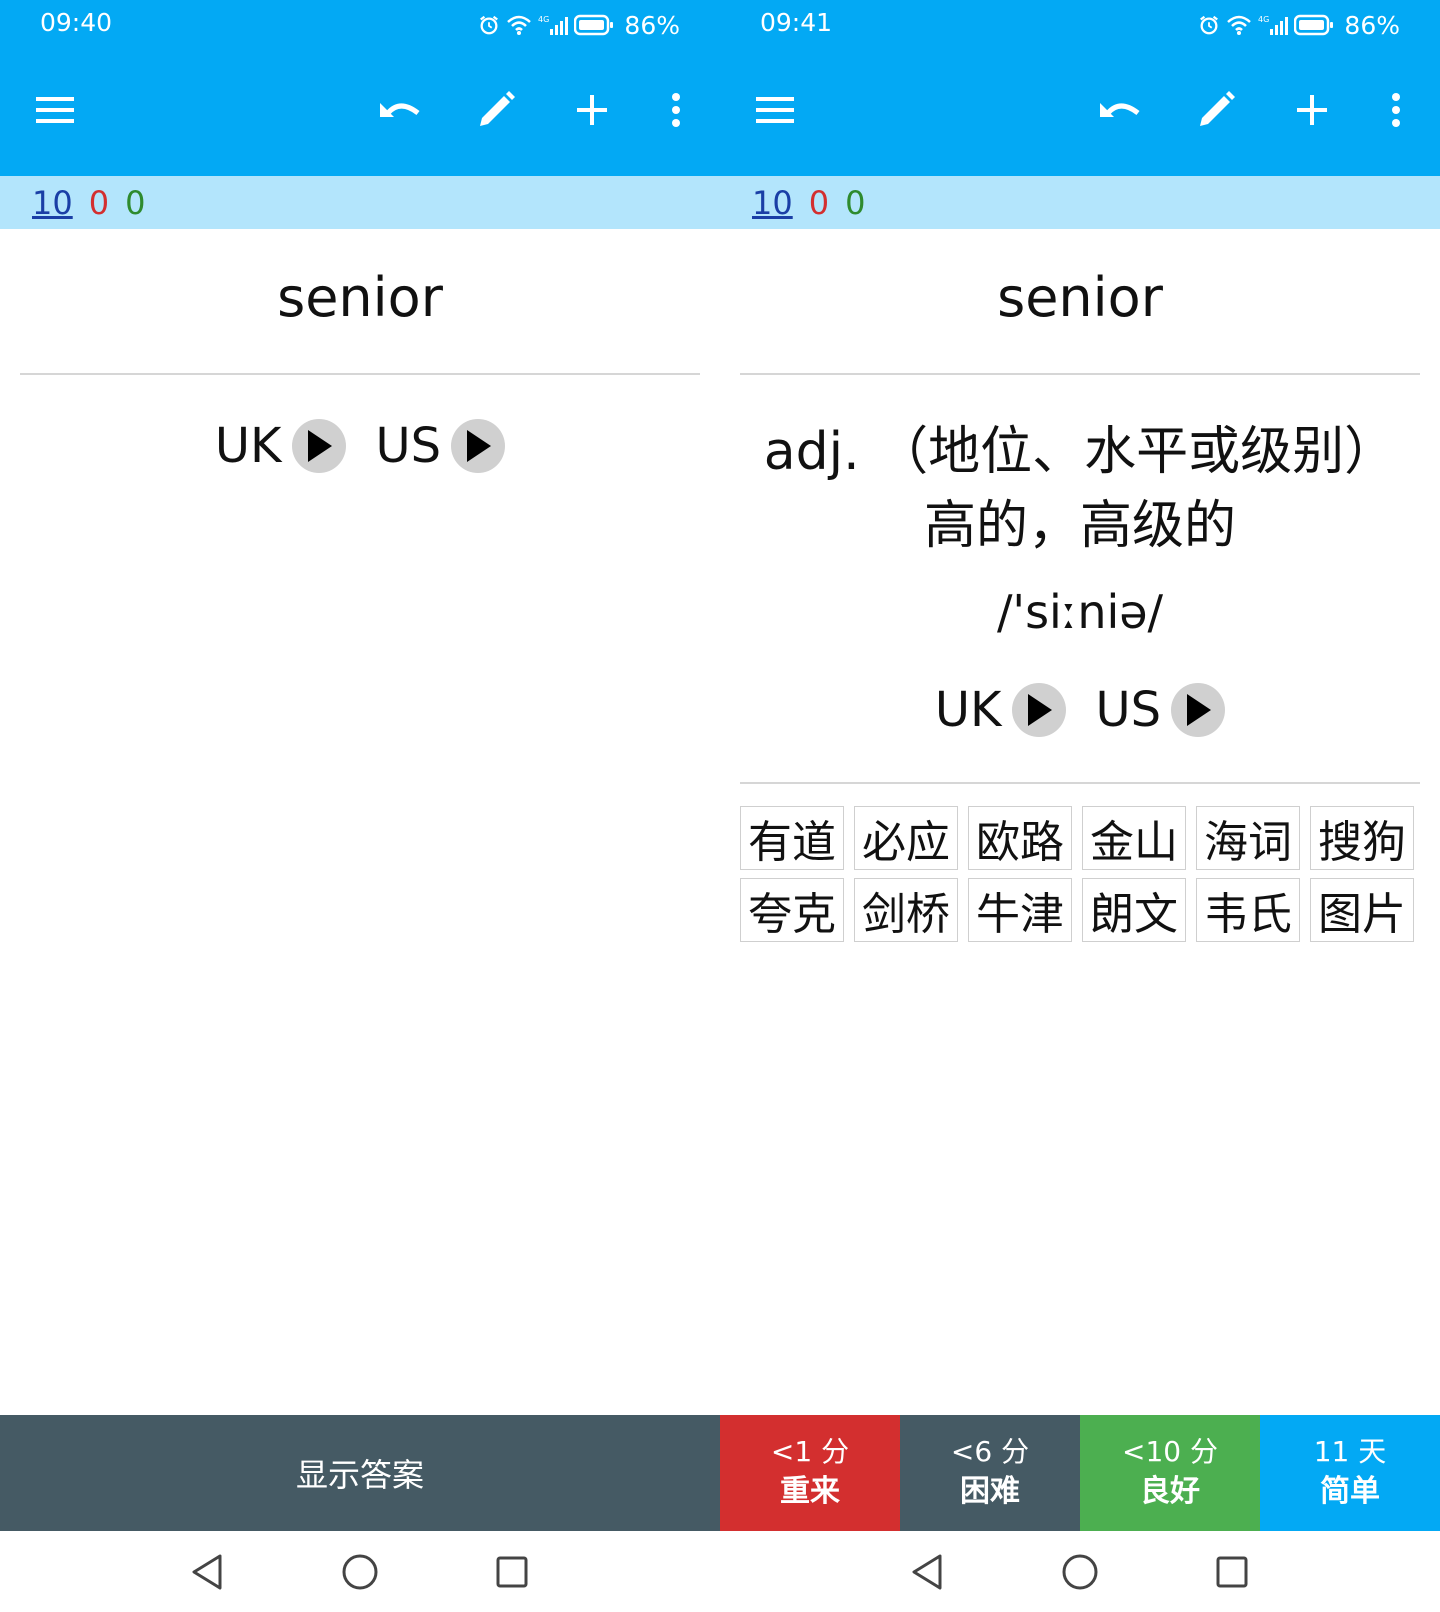  What do you see at coordinates (1080, 452) in the screenshot?
I see `meaning-line-1: adj. （地位、水平或级别）` at bounding box center [1080, 452].